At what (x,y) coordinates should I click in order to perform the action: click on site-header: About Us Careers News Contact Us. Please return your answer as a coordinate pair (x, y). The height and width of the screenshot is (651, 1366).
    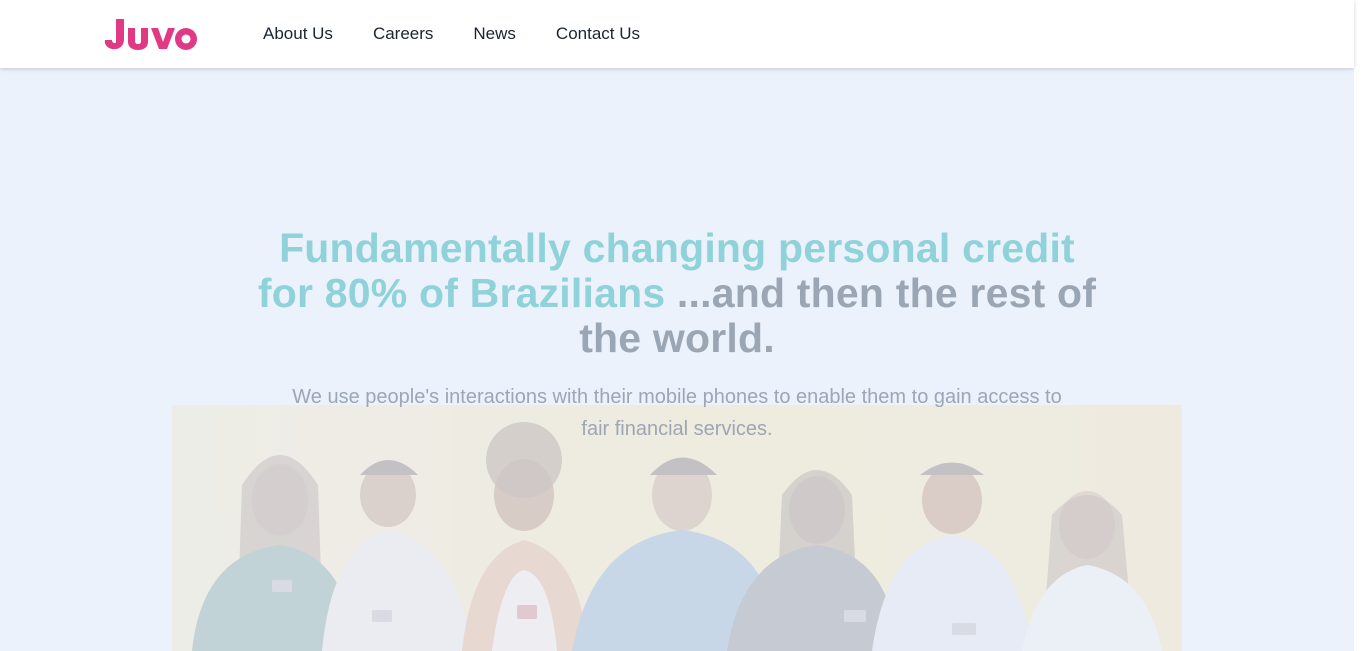
    Looking at the image, I should click on (677, 34).